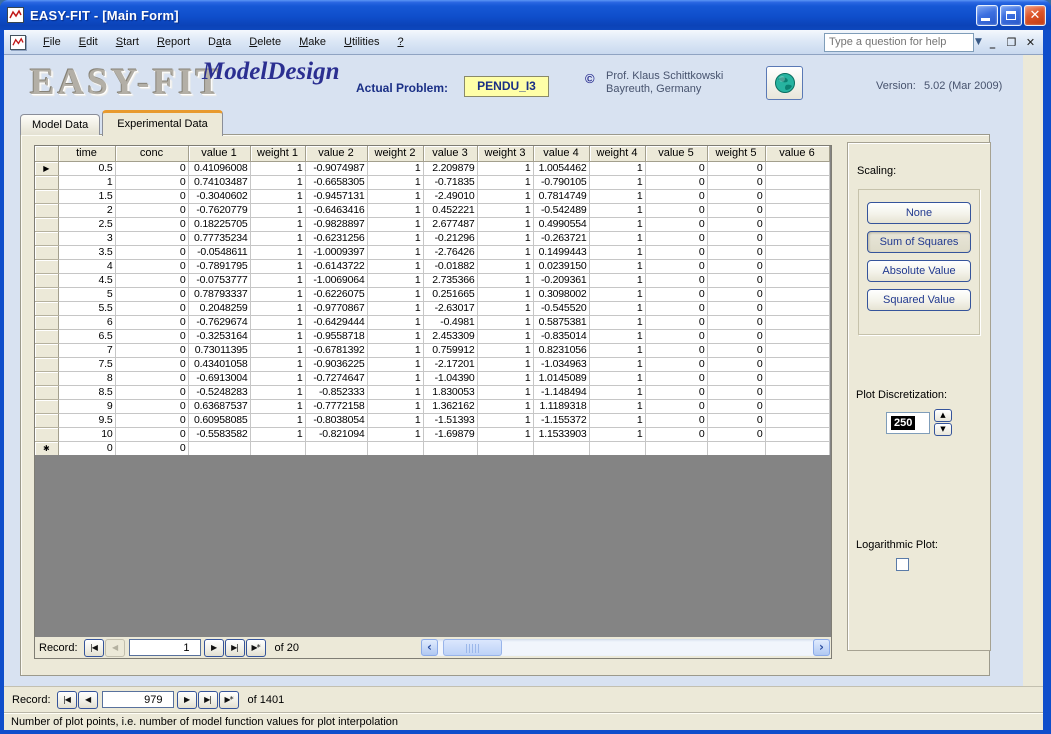  I want to click on table-cell: 0.1499443, so click(561, 252).